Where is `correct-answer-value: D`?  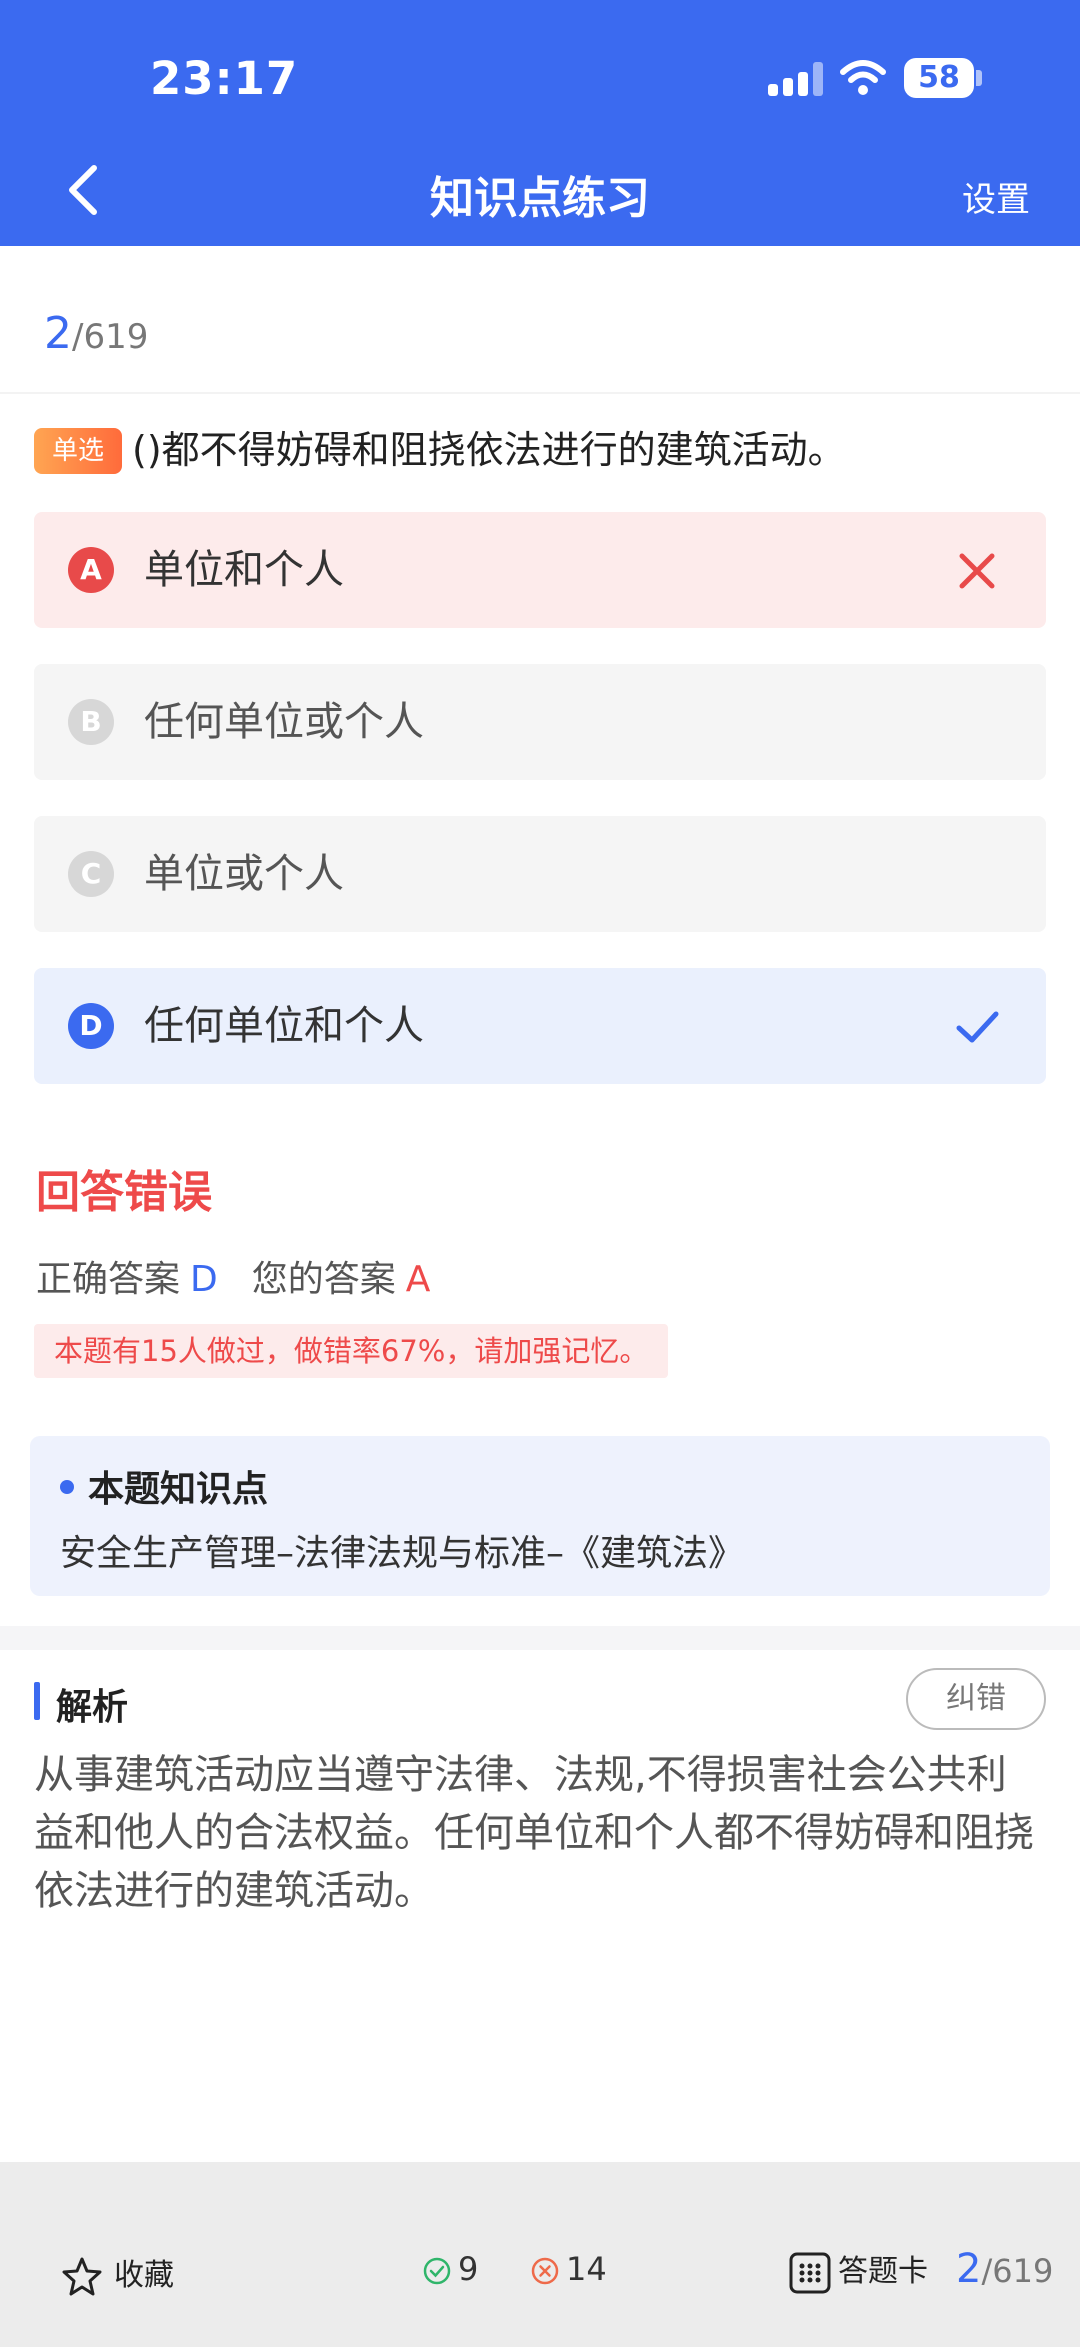 correct-answer-value: D is located at coordinates (204, 1279).